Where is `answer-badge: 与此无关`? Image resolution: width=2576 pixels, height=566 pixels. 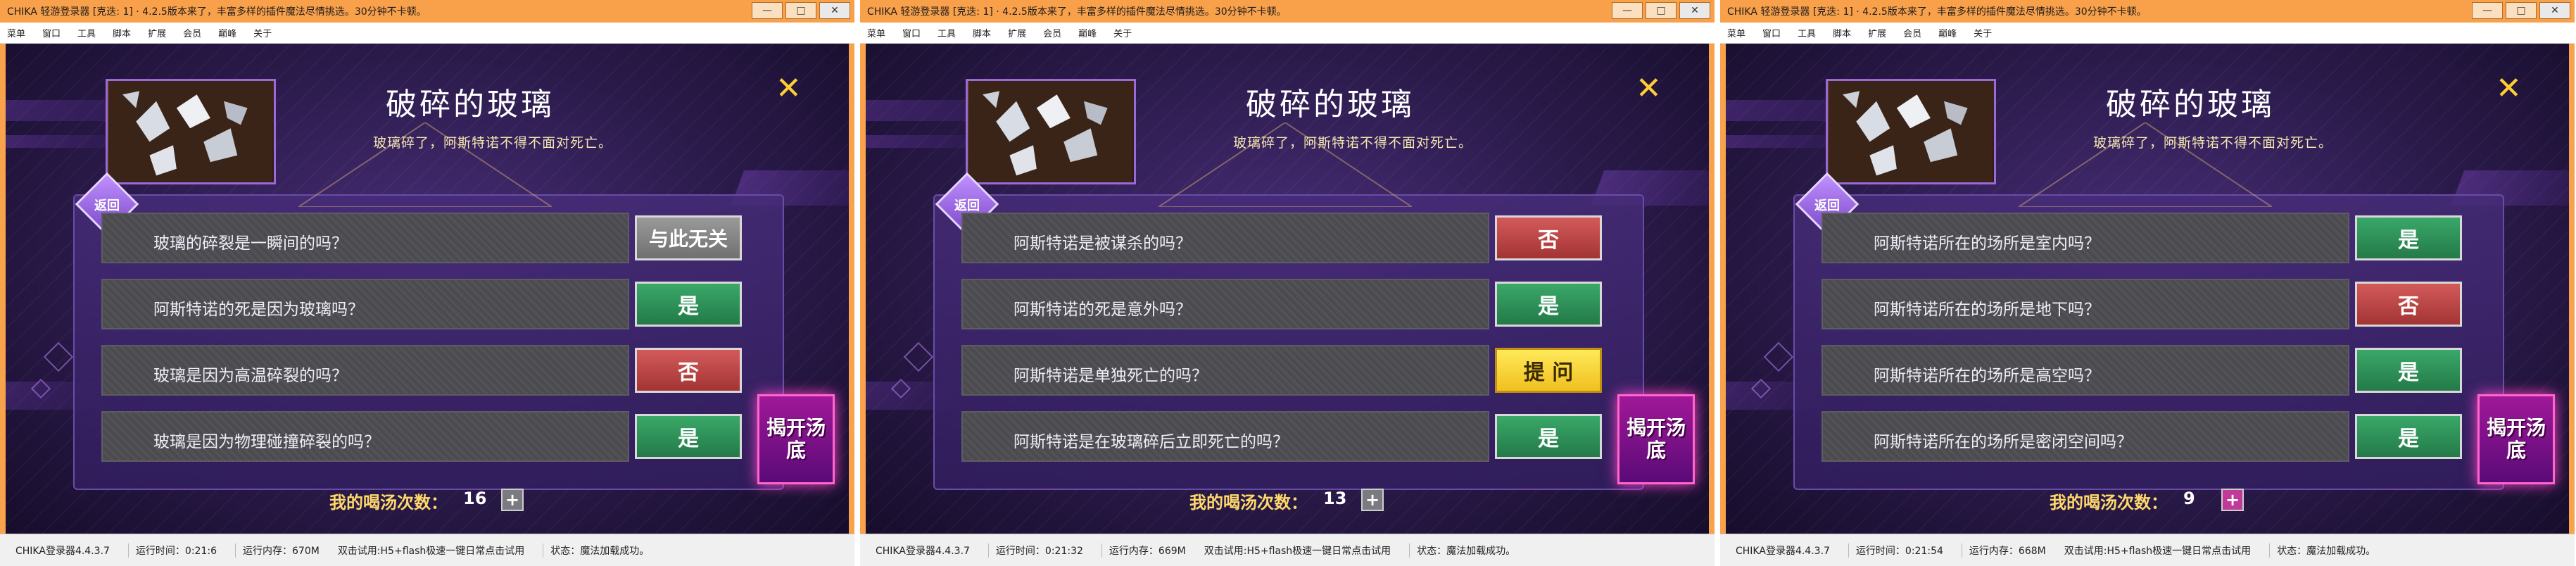
answer-badge: 与此无关 is located at coordinates (688, 237).